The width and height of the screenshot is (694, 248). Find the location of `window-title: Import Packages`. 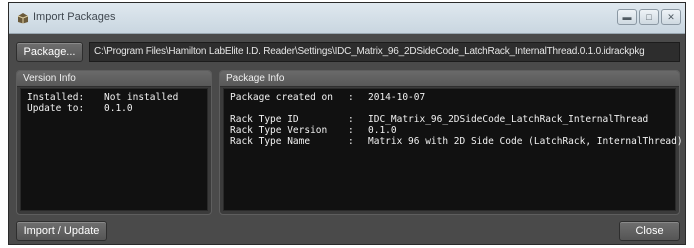

window-title: Import Packages is located at coordinates (74, 17).